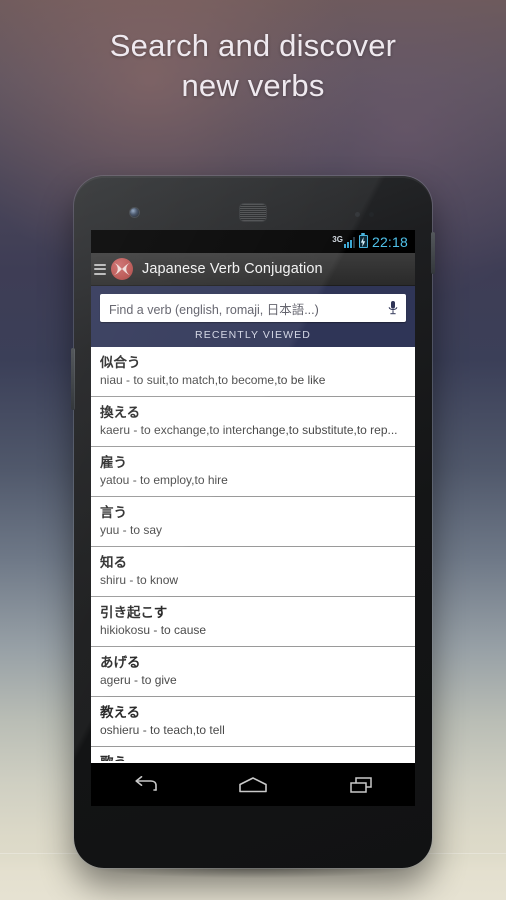 The height and width of the screenshot is (900, 506). What do you see at coordinates (131, 530) in the screenshot?
I see `verb-romaji: yuu - to say` at bounding box center [131, 530].